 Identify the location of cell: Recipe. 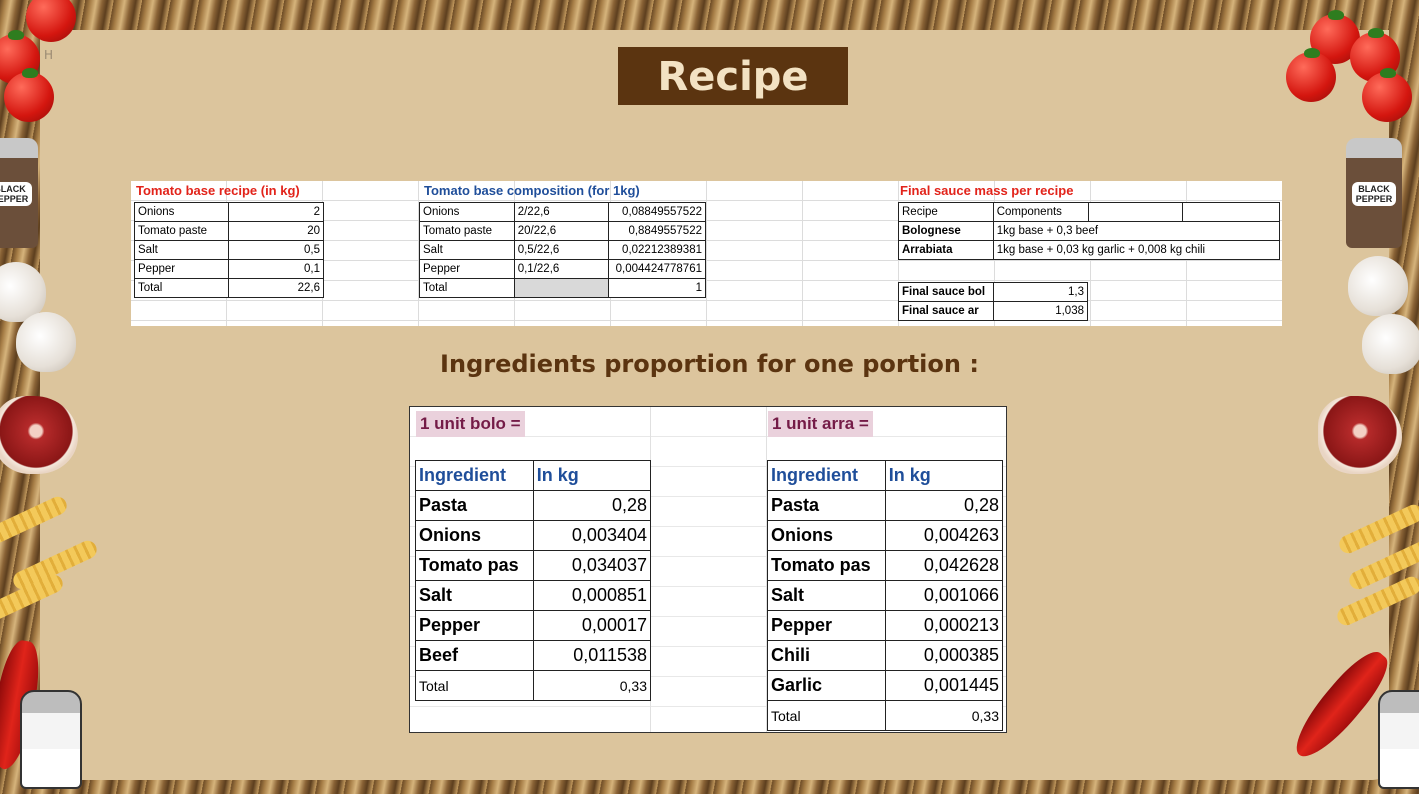
(946, 212).